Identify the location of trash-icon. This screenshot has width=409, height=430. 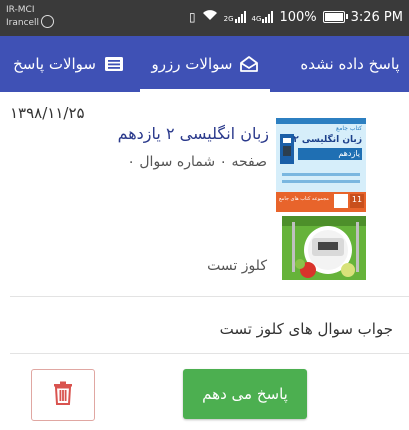
(63, 395).